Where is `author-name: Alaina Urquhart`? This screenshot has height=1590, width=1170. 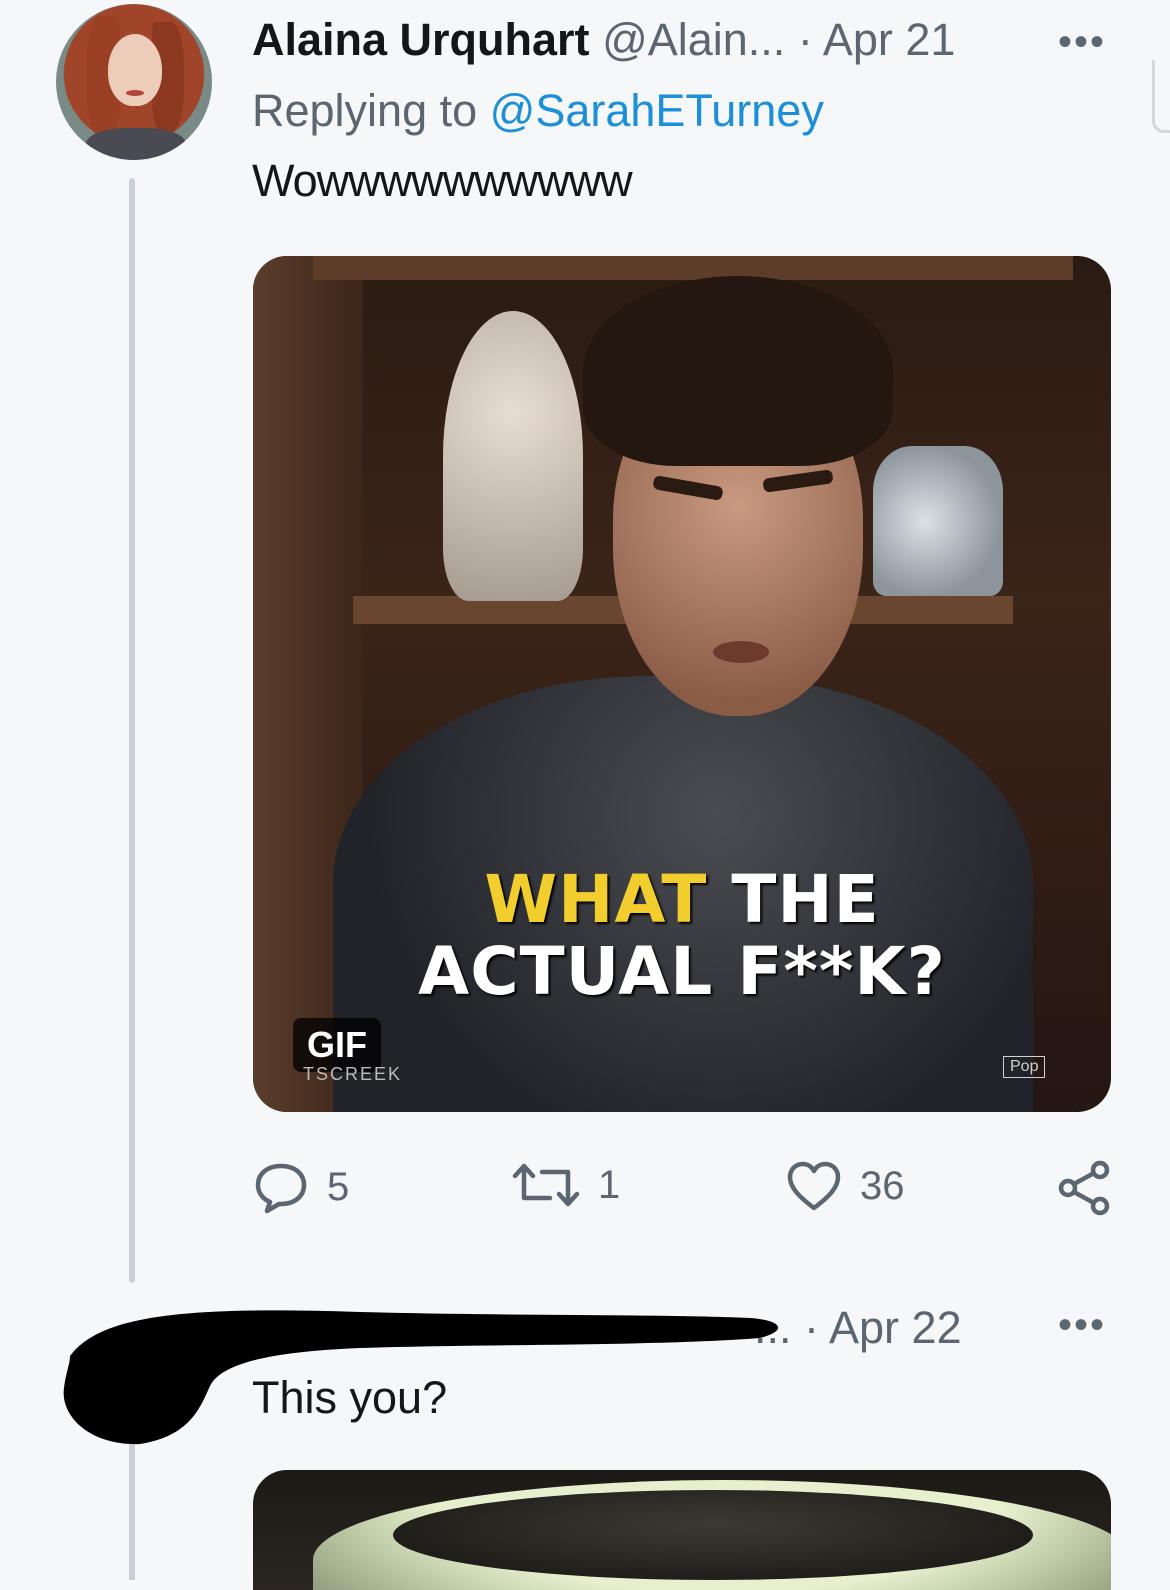 author-name: Alaina Urquhart is located at coordinates (421, 39).